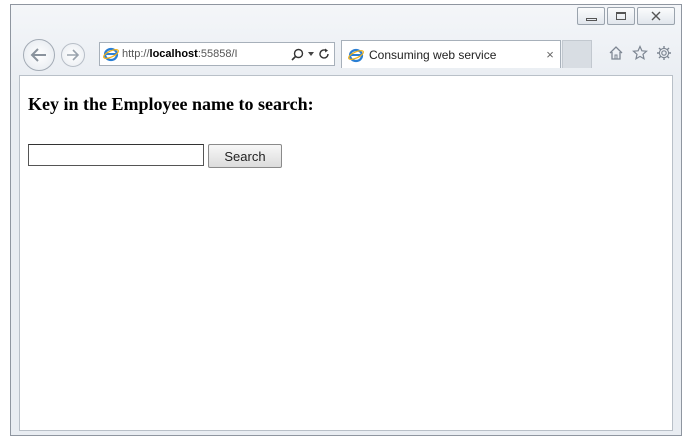 This screenshot has height=439, width=686. I want to click on page-heading: Key in the Employee name to search:, so click(171, 104).